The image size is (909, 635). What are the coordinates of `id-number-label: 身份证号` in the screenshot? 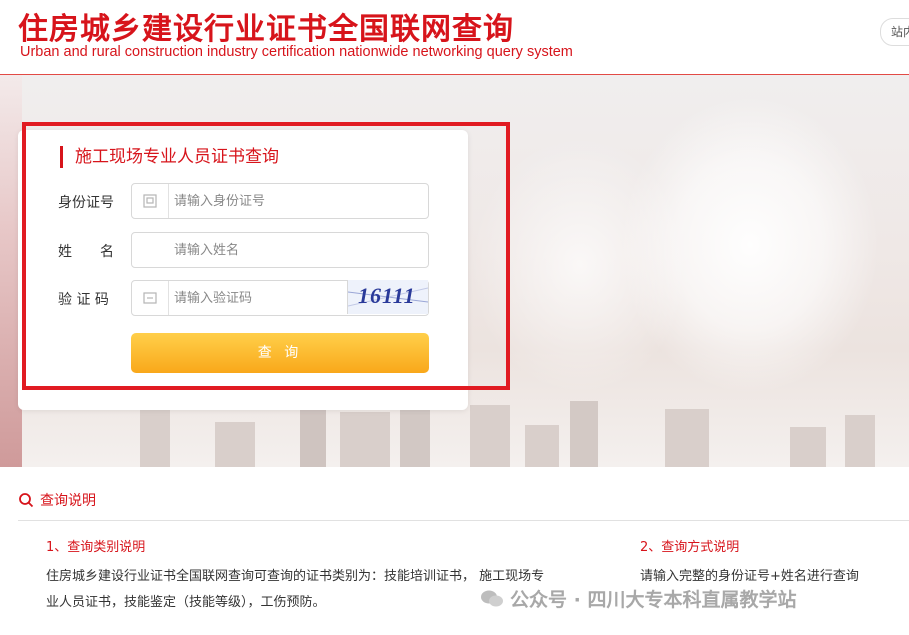 It's located at (86, 203).